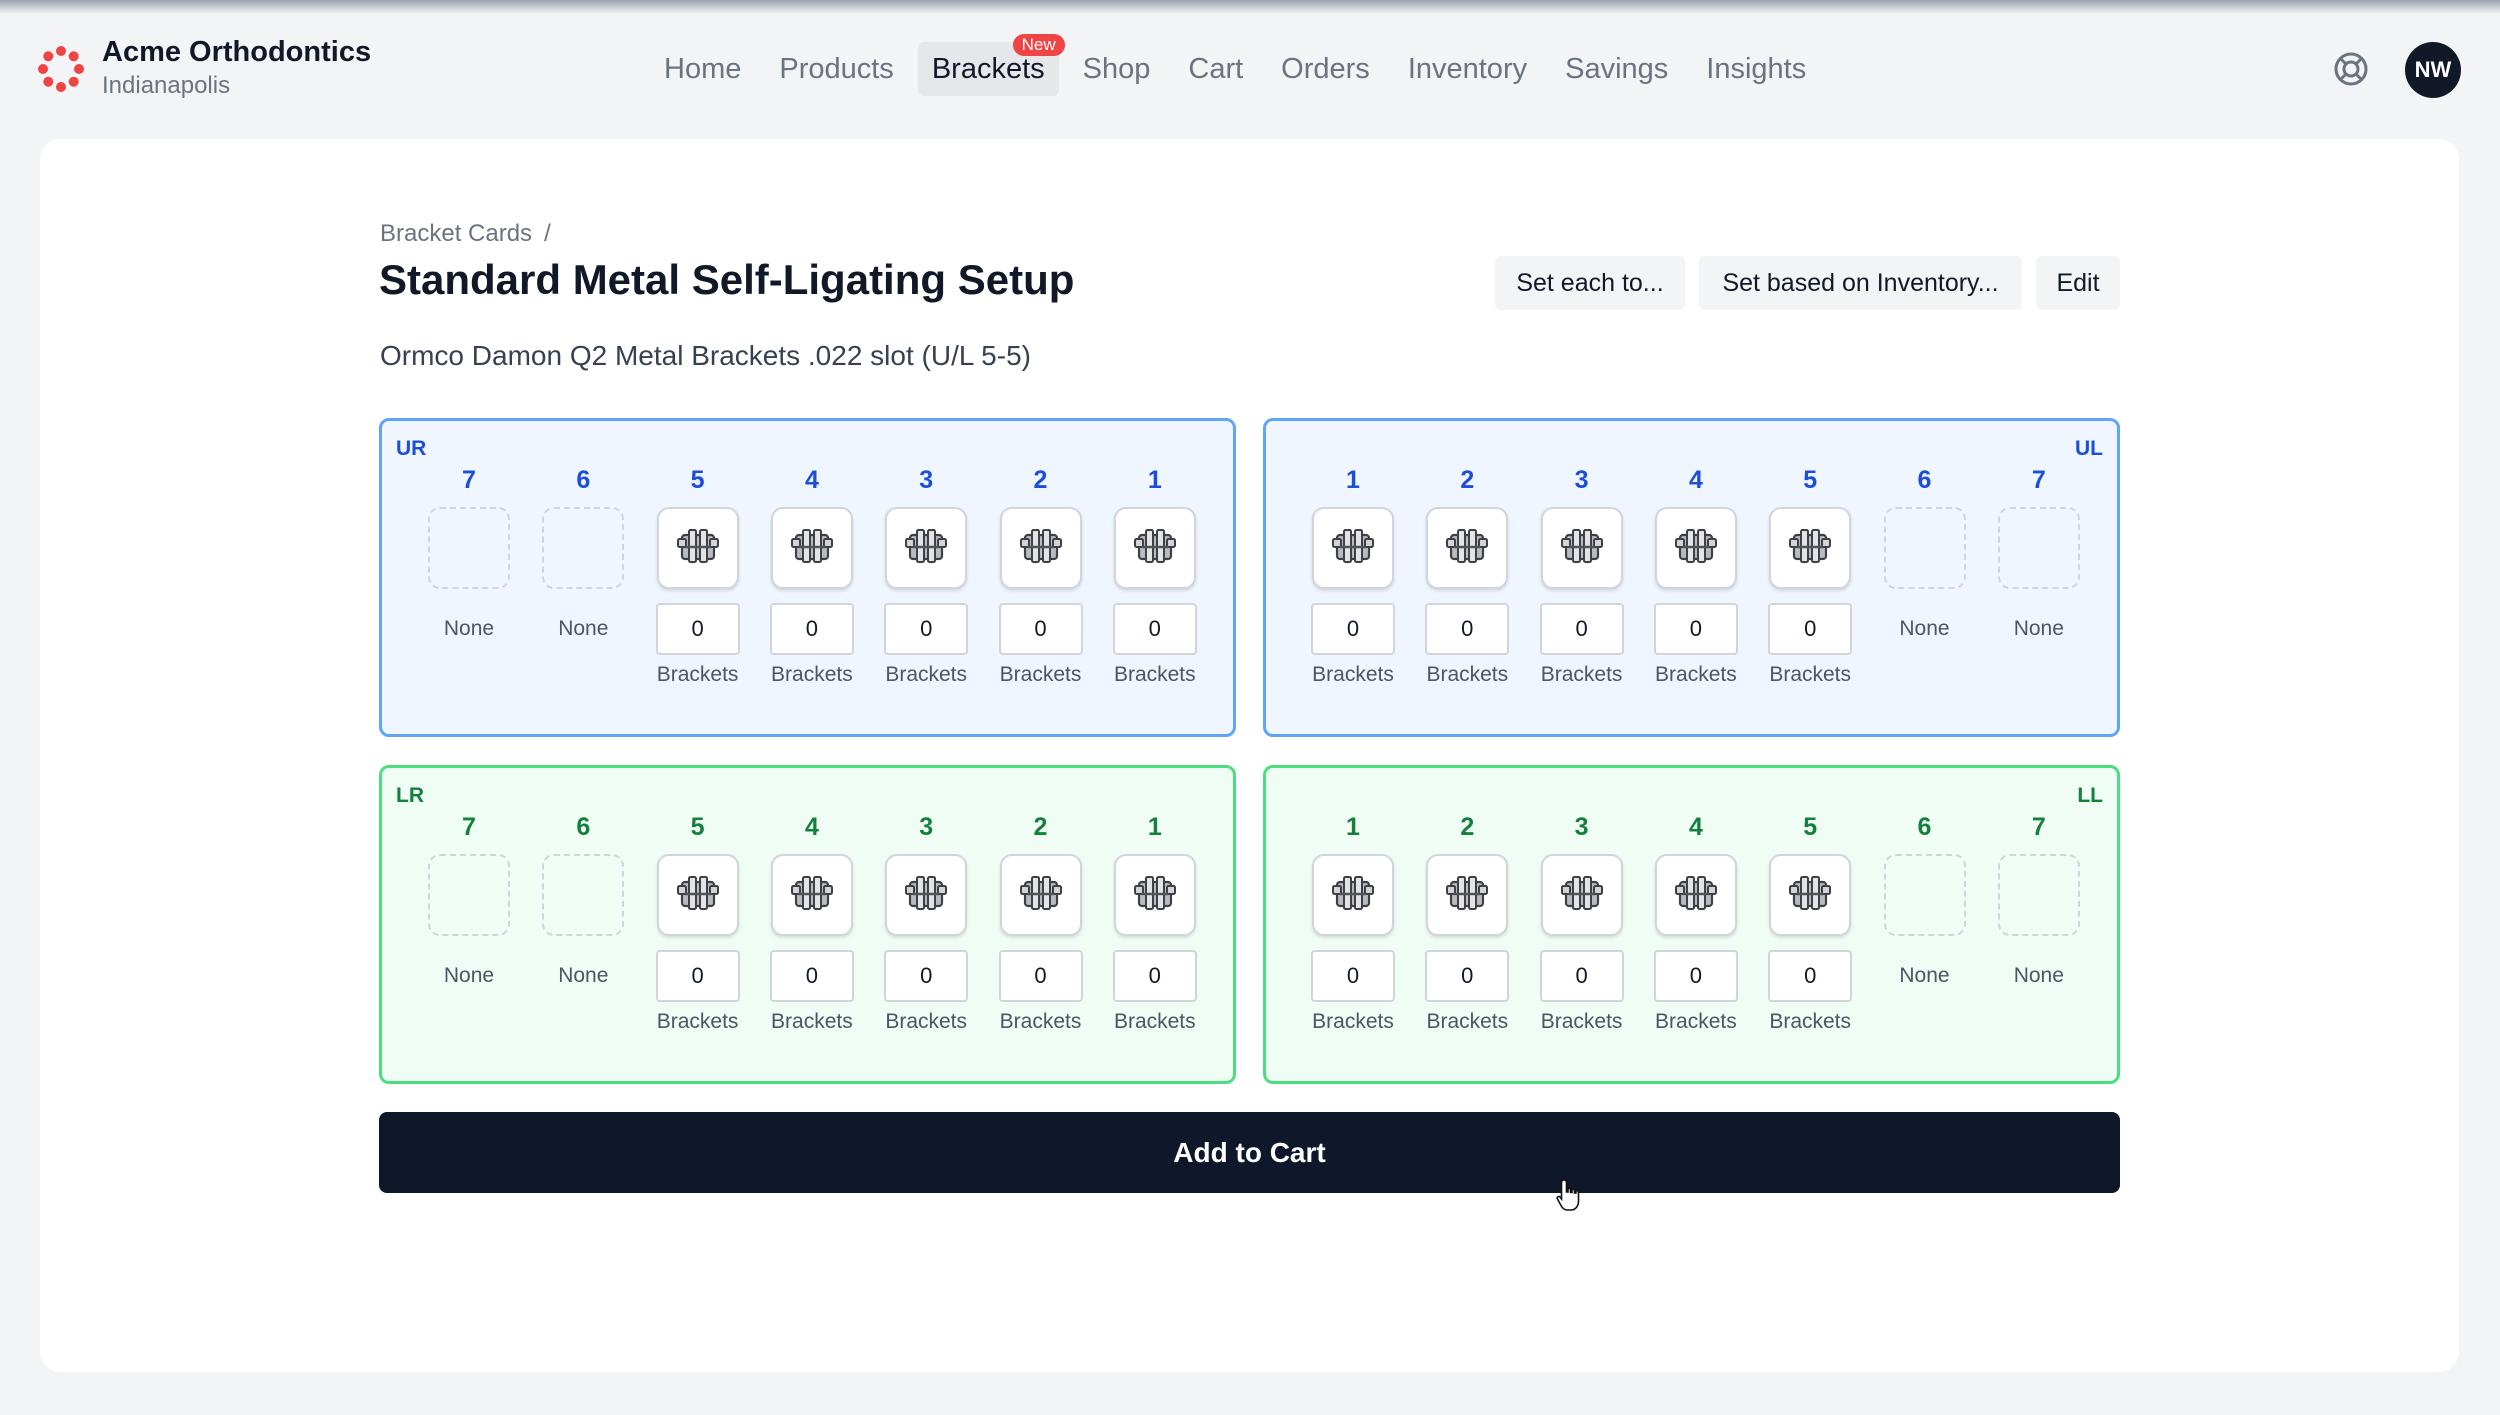  Describe the element at coordinates (2089, 448) in the screenshot. I see `quadrant-label: UL` at that location.